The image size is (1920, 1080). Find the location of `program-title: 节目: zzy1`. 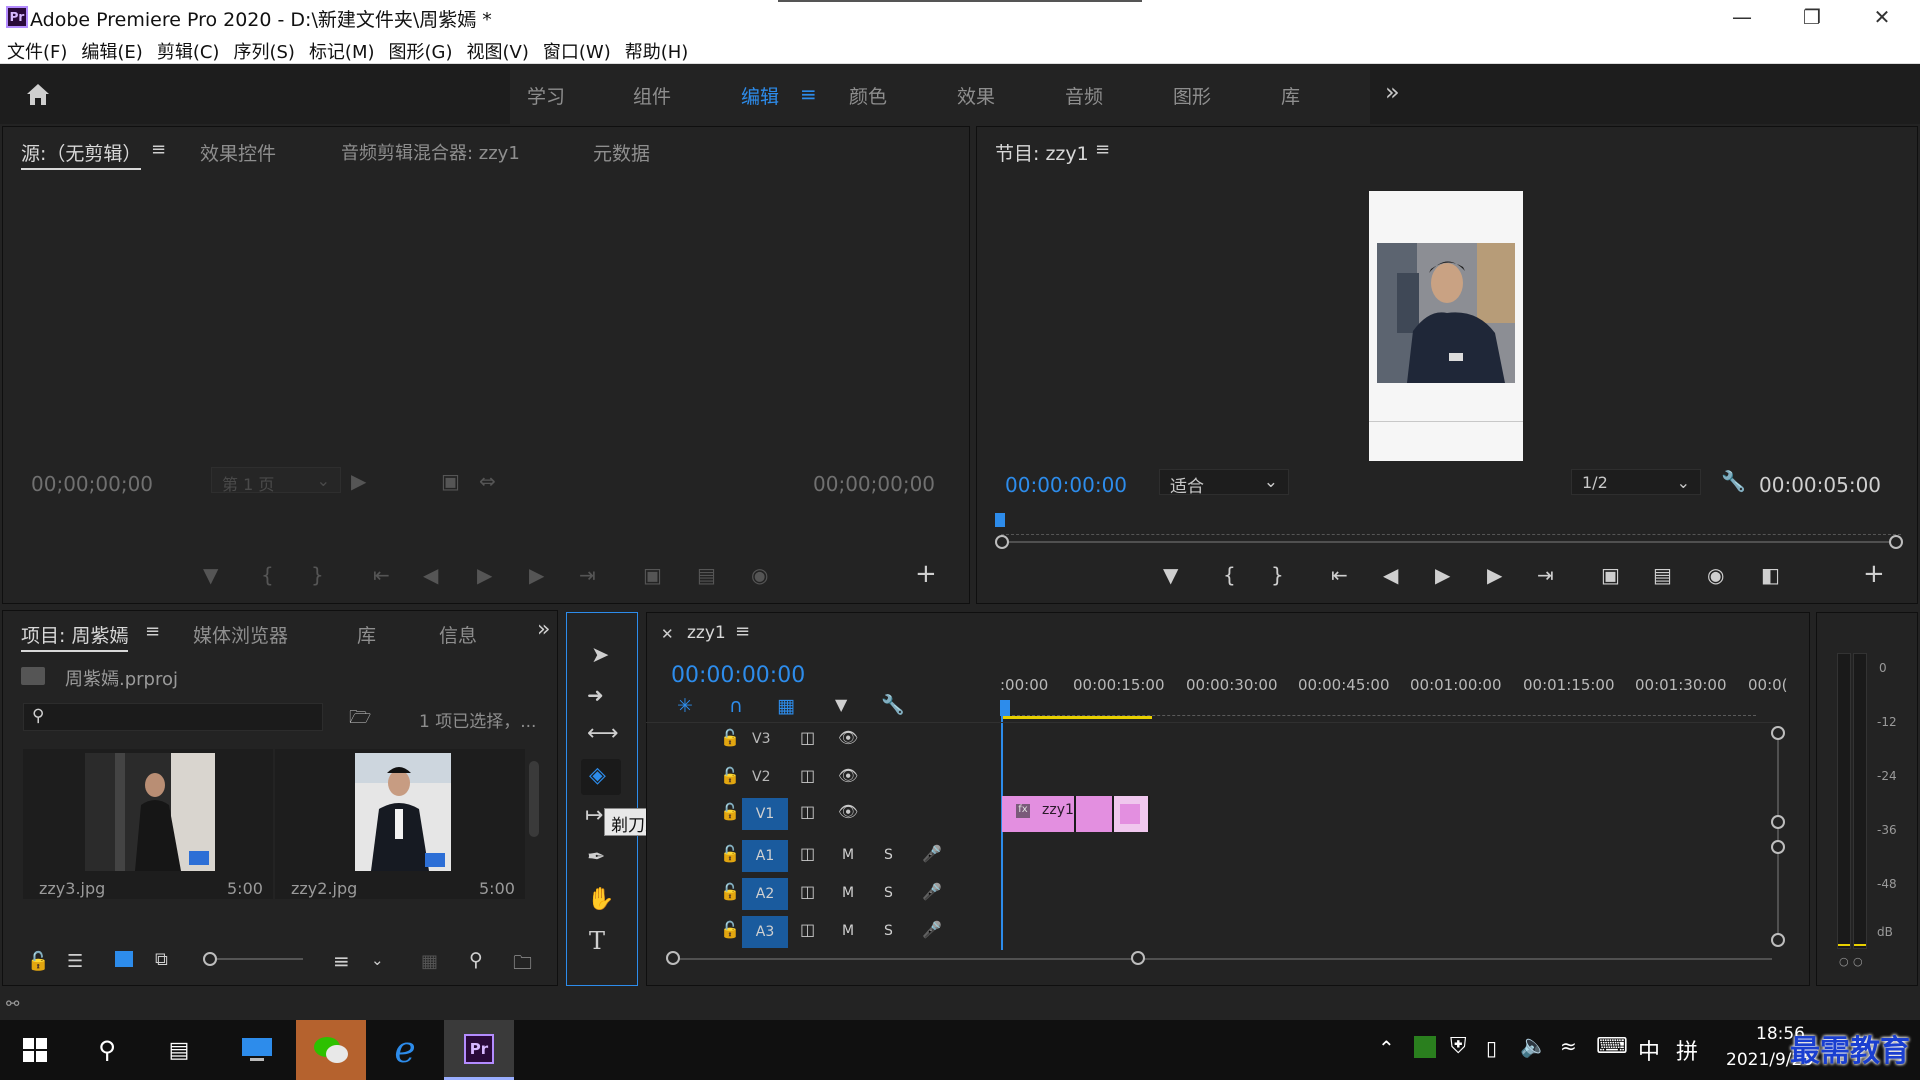

program-title: 节目: zzy1 is located at coordinates (1042, 152).